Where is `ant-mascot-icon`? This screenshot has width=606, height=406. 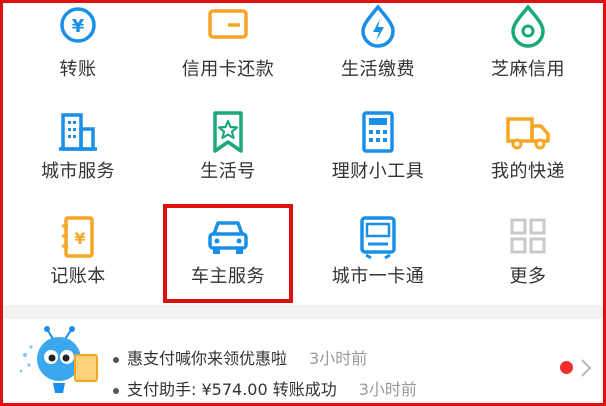
ant-mascot-icon is located at coordinates (58, 359).